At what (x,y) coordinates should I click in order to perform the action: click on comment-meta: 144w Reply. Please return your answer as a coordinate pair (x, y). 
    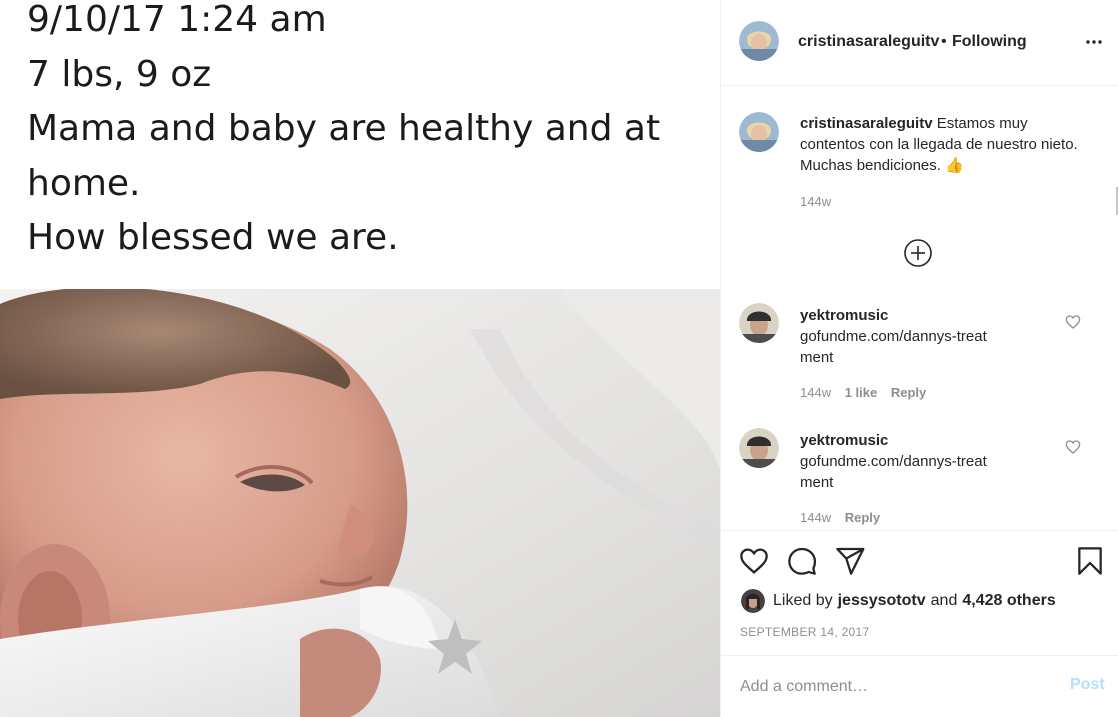
    Looking at the image, I should click on (845, 517).